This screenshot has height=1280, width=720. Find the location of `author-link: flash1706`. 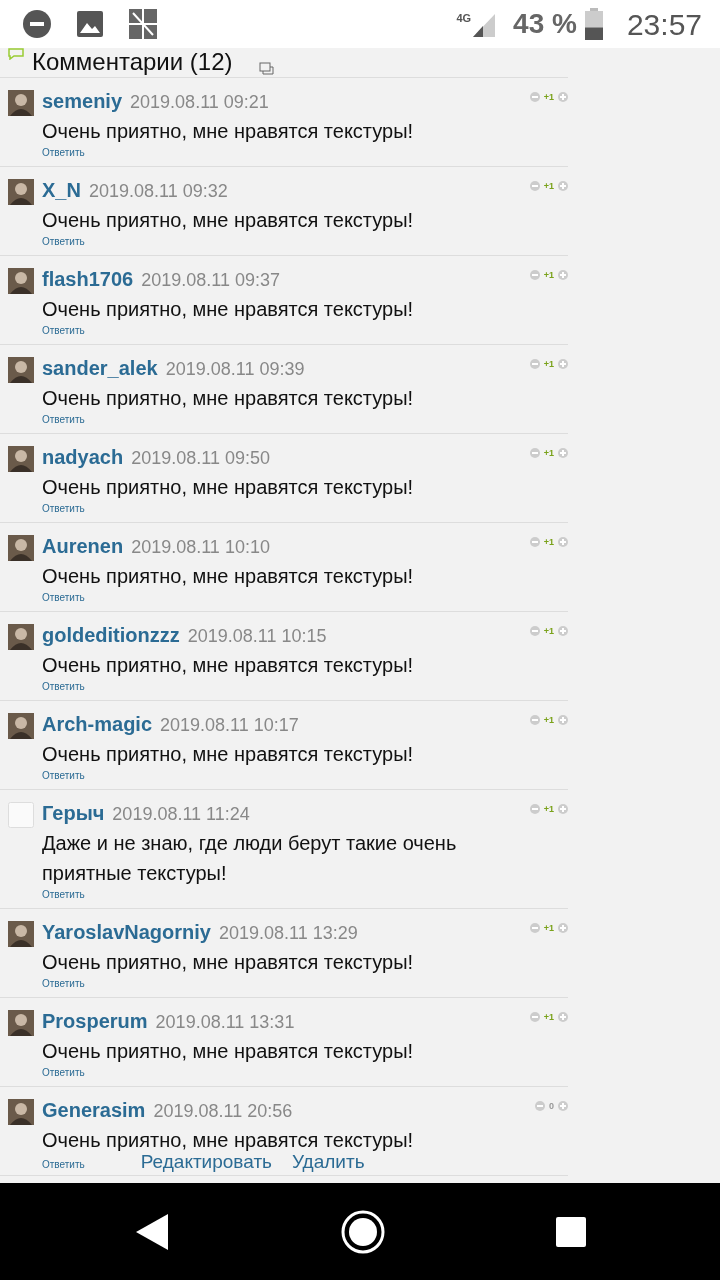

author-link: flash1706 is located at coordinates (88, 279).